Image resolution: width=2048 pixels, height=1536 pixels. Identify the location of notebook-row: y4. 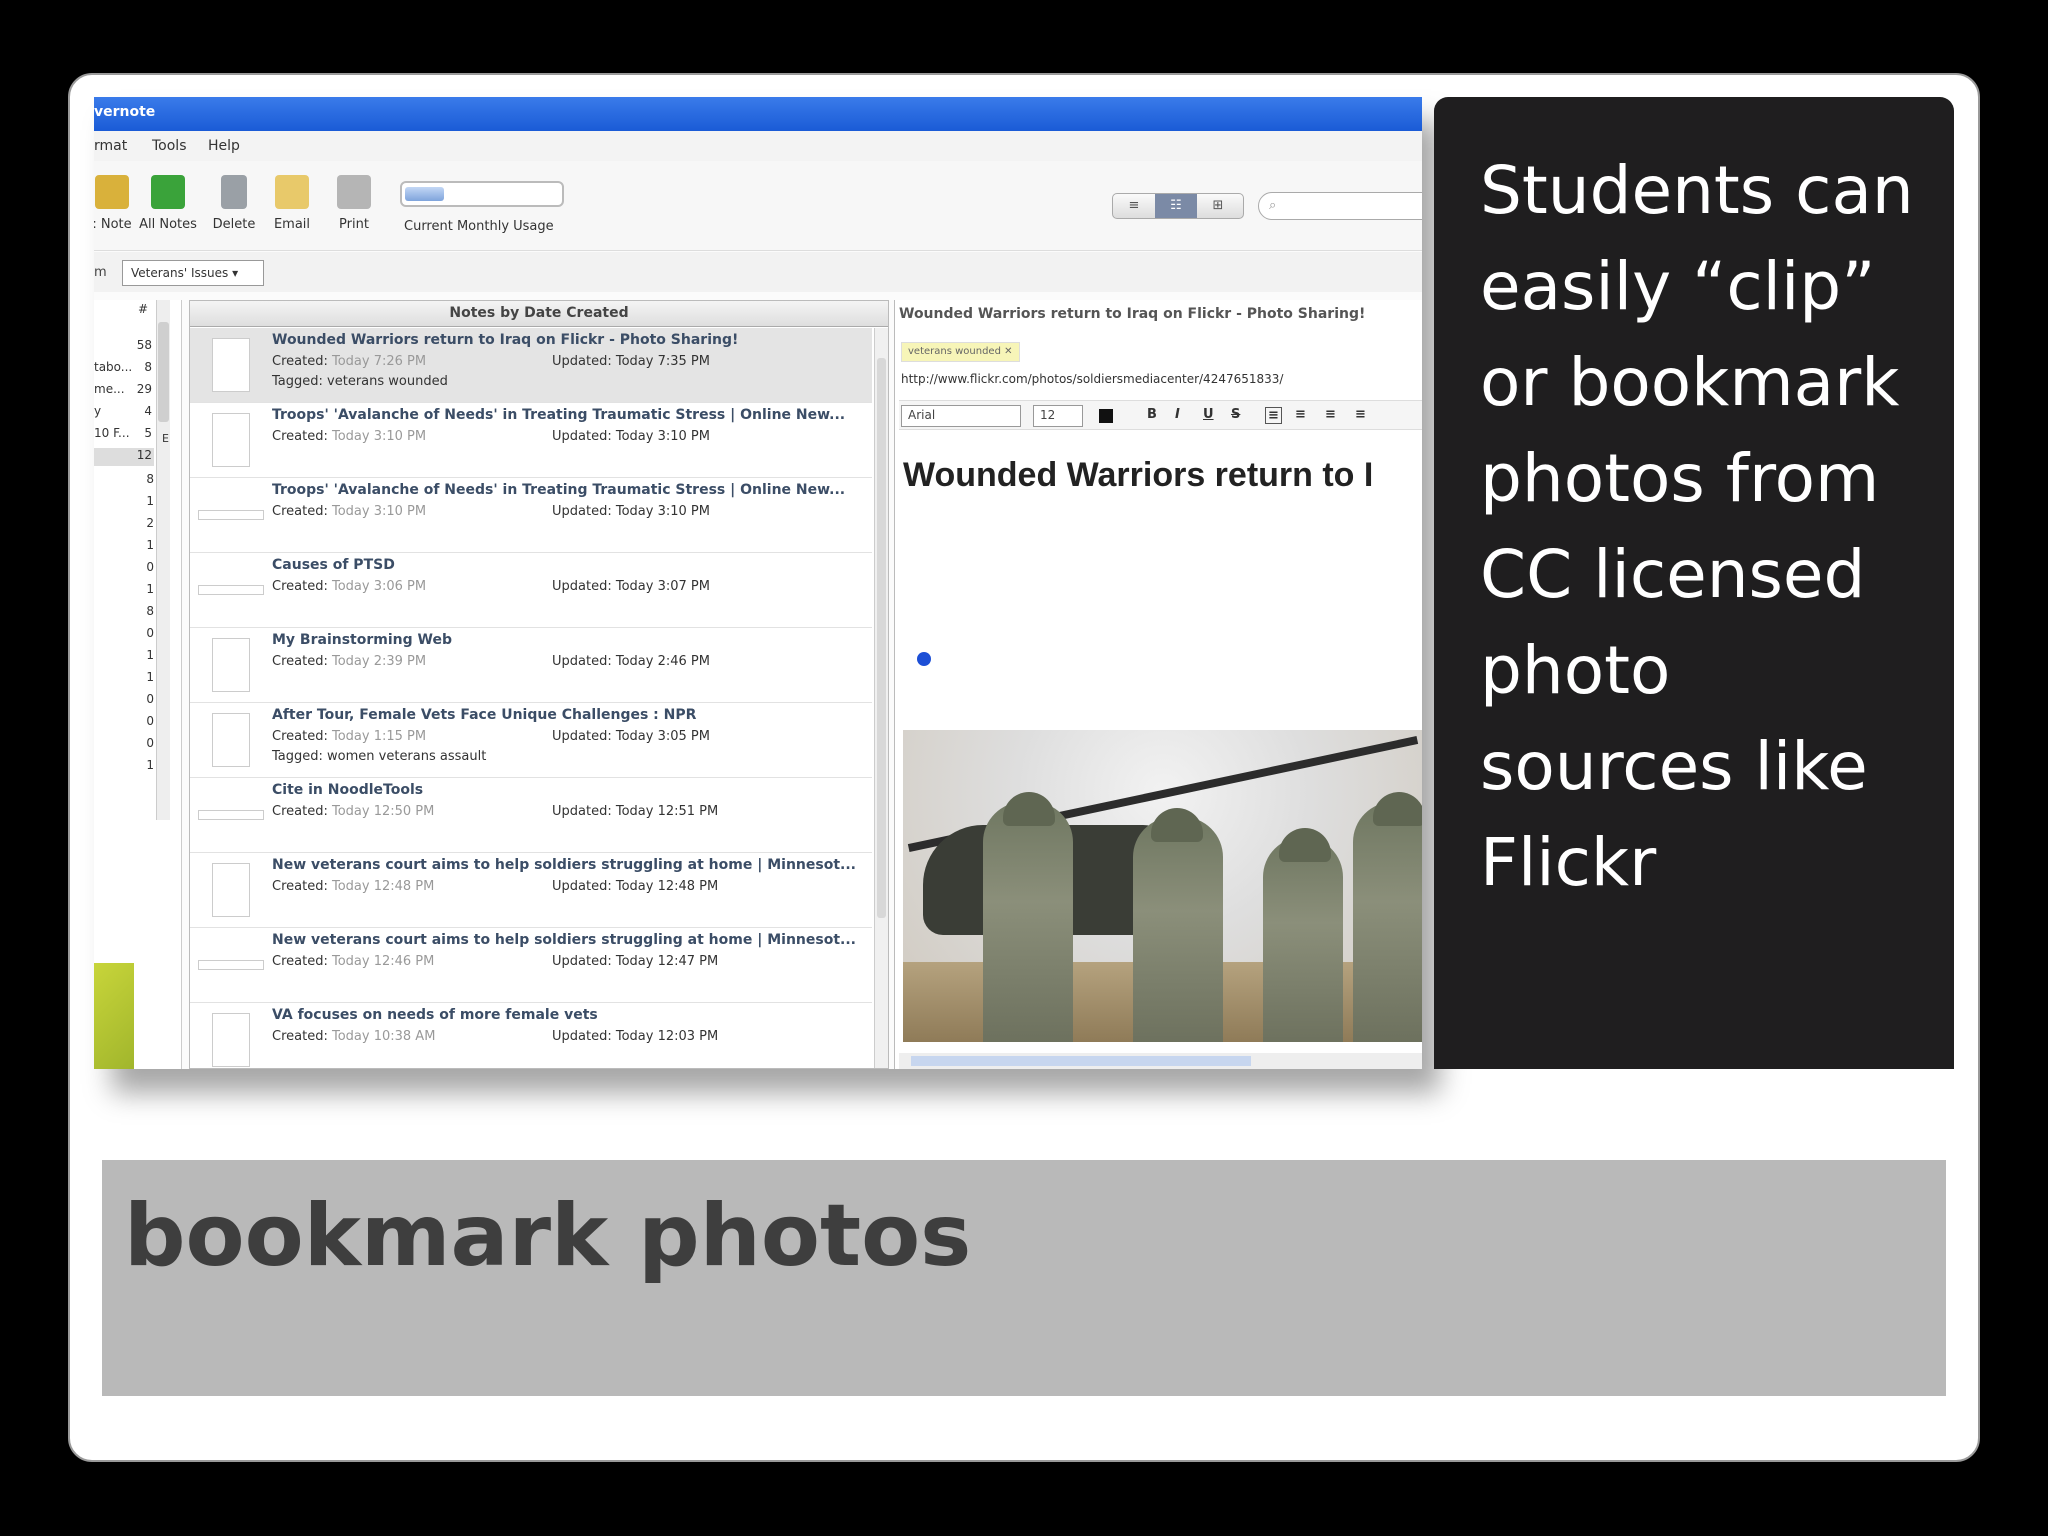
(124, 413).